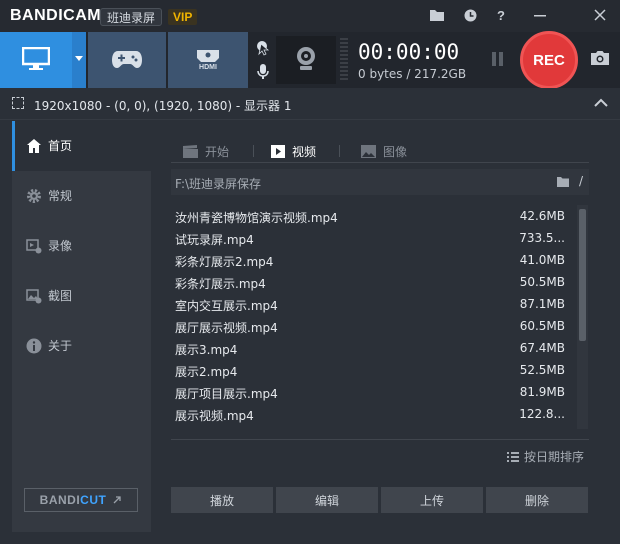 Image resolution: width=620 pixels, height=544 pixels. What do you see at coordinates (498, 60) in the screenshot?
I see `pause-button` at bounding box center [498, 60].